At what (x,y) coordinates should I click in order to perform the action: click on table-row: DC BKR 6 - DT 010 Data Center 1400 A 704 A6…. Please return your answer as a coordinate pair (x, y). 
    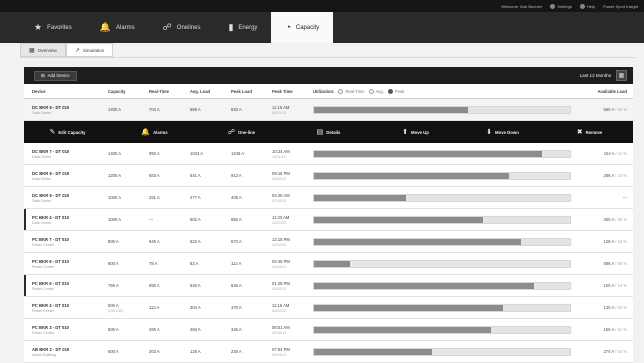
    Looking at the image, I should click on (328, 110).